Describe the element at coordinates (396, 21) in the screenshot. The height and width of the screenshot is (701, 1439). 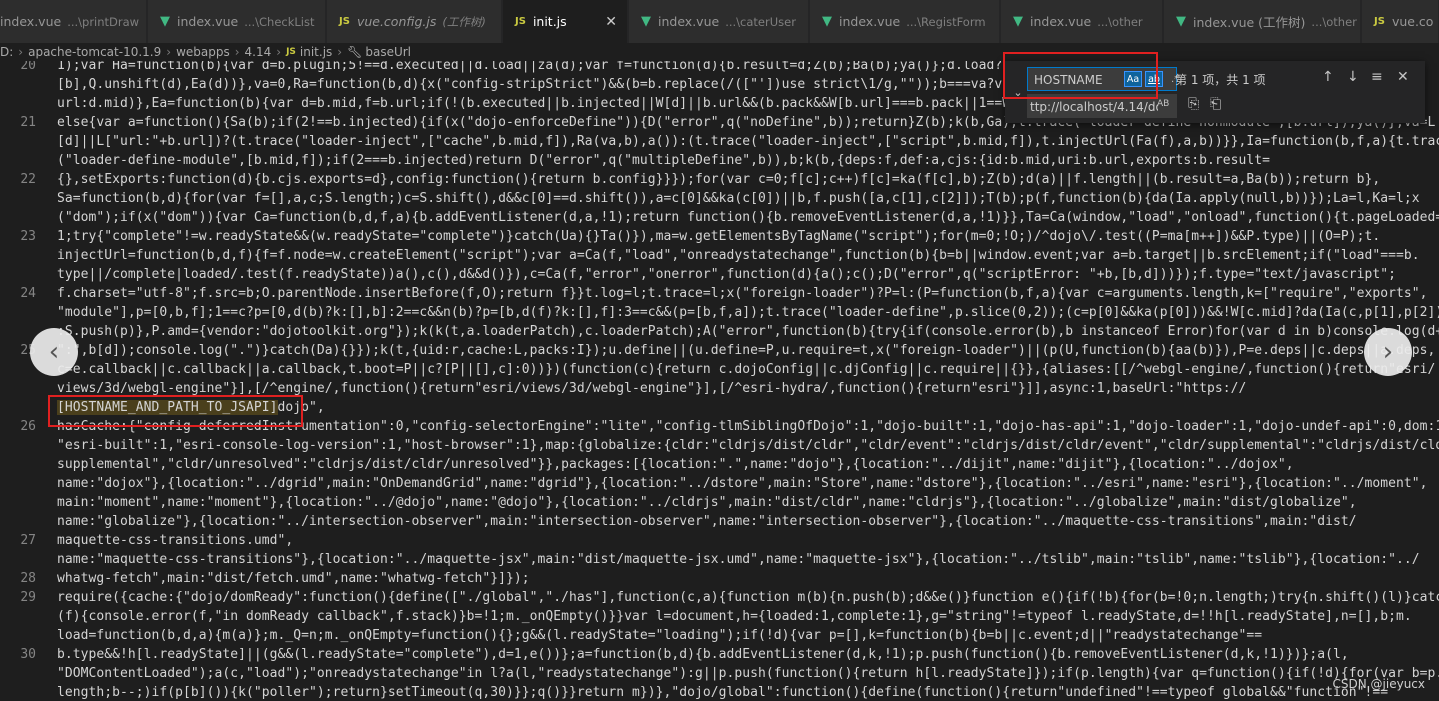
I see `tab-label: vue.config.js` at that location.